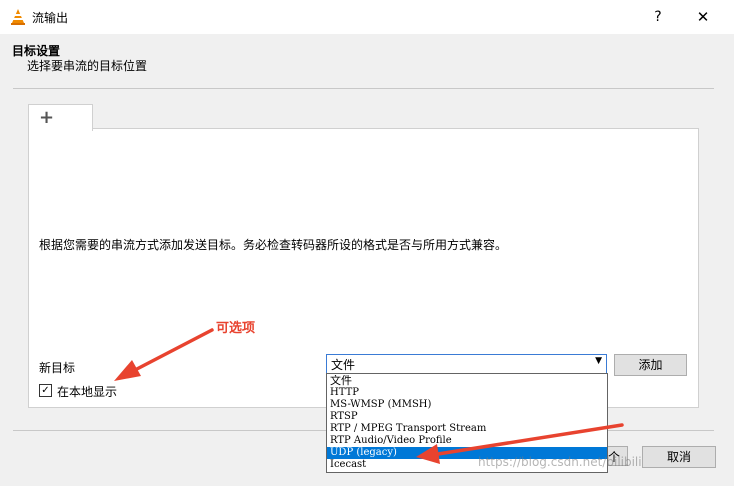 The width and height of the screenshot is (734, 486). I want to click on watermark: https://blog.csdn.net/bilibili, so click(560, 462).